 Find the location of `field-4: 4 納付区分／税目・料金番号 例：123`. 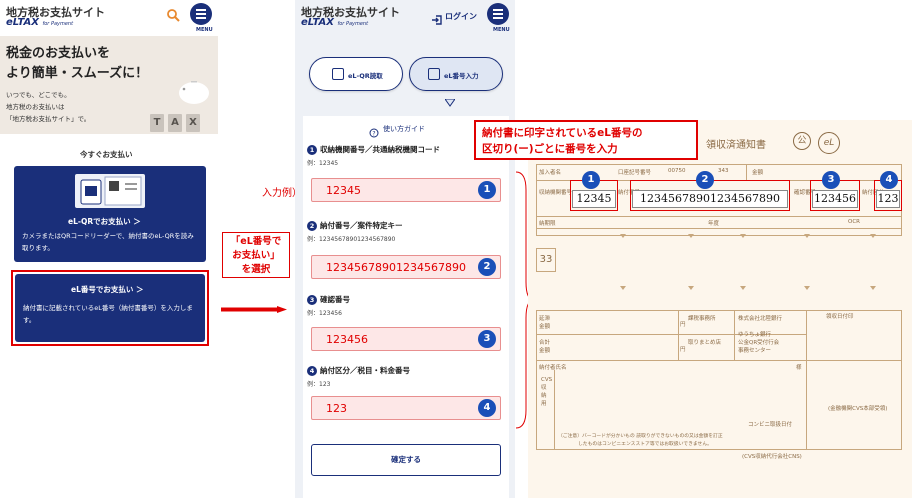

field-4: 4 納付区分／税目・料金番号 例：123 is located at coordinates (358, 376).